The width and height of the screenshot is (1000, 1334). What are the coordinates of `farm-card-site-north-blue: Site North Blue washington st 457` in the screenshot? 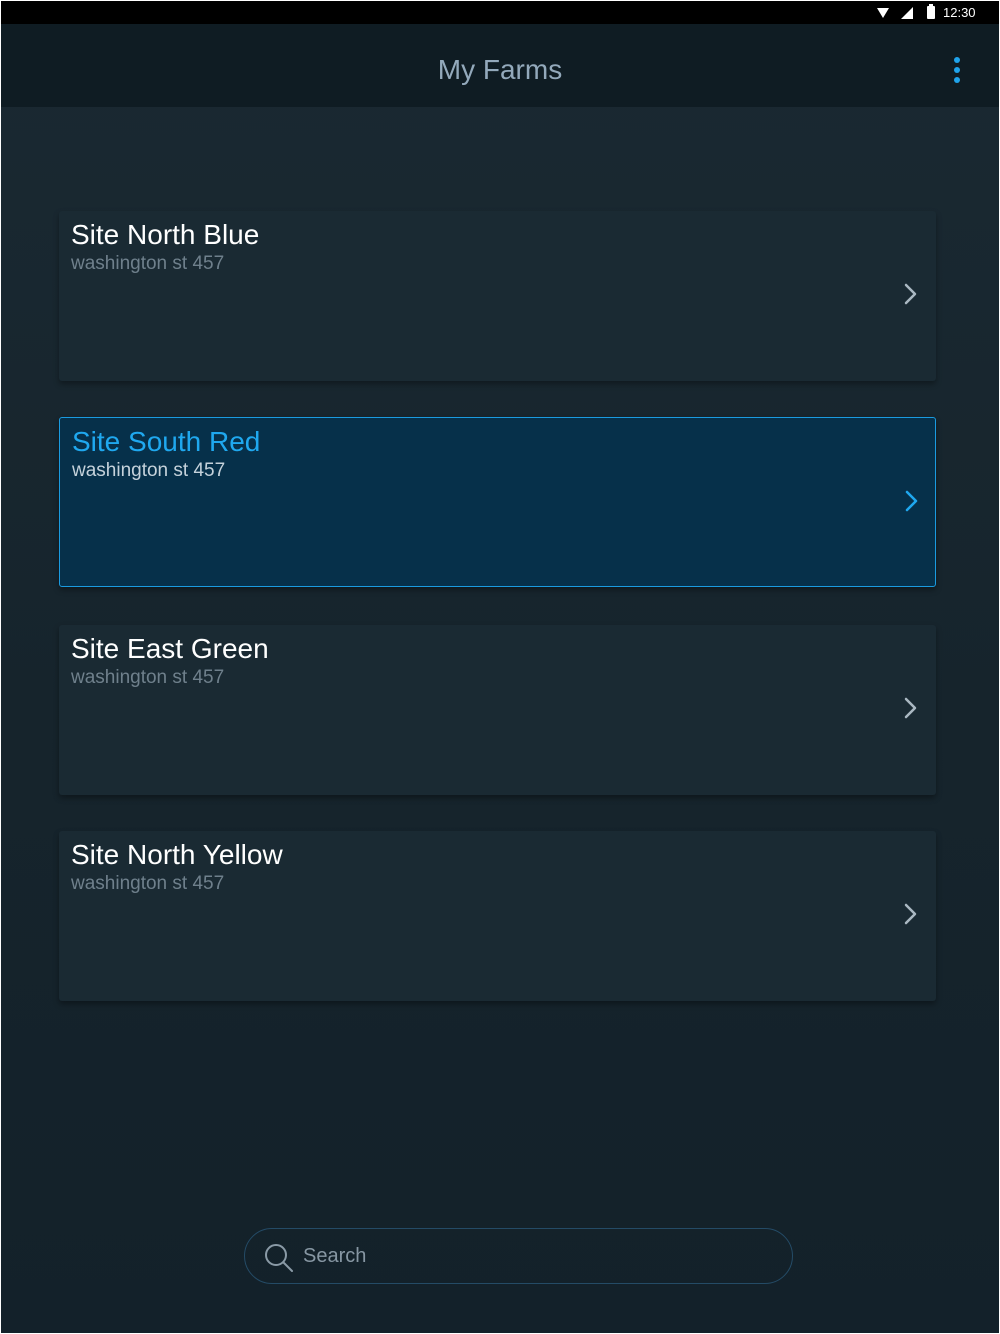 It's located at (497, 296).